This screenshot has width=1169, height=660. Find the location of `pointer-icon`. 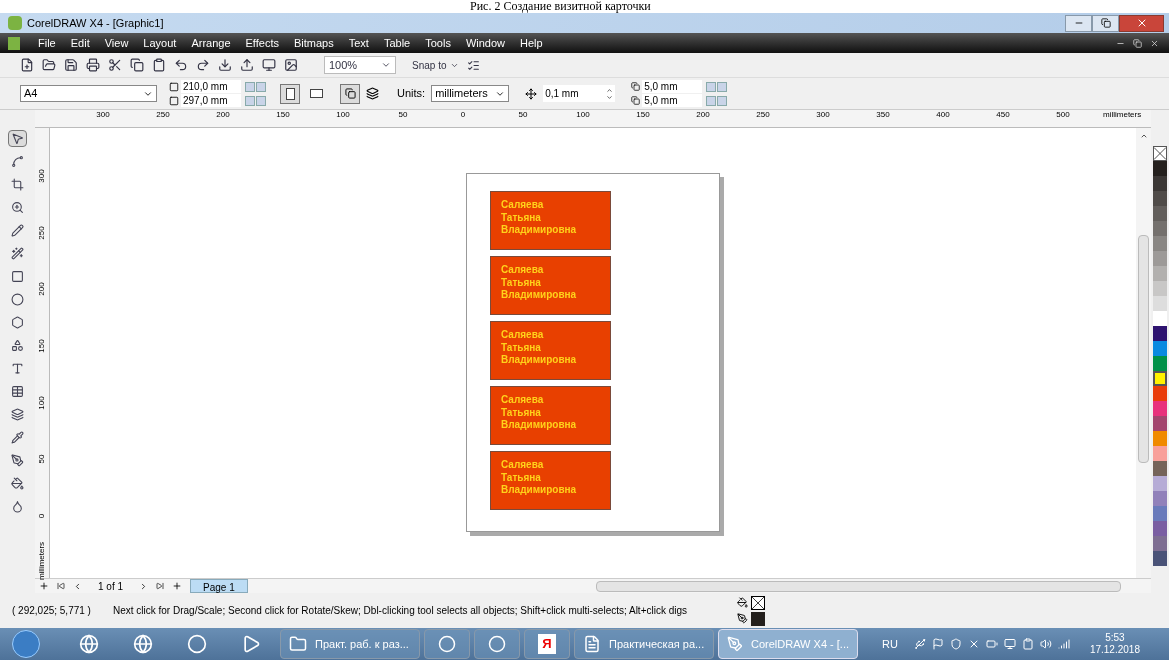

pointer-icon is located at coordinates (17, 138).